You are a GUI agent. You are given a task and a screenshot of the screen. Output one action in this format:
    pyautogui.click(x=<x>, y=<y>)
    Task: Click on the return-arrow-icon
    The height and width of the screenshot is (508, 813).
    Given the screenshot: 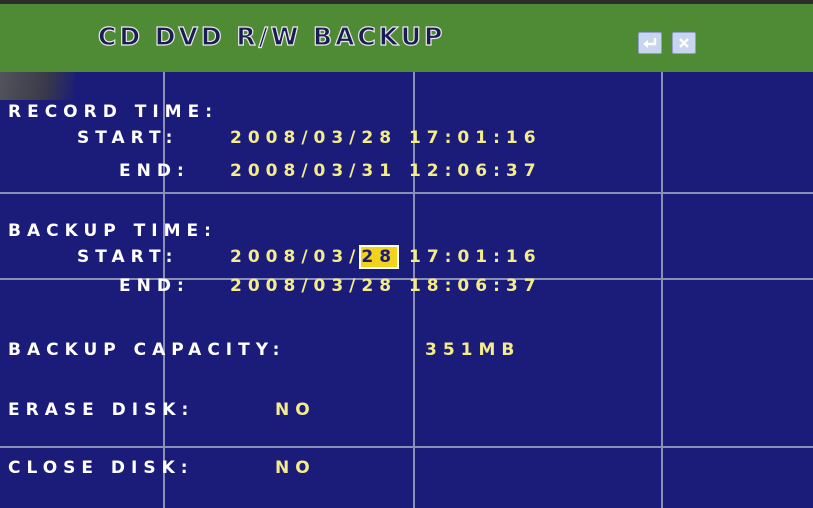 What is the action you would take?
    pyautogui.click(x=650, y=43)
    